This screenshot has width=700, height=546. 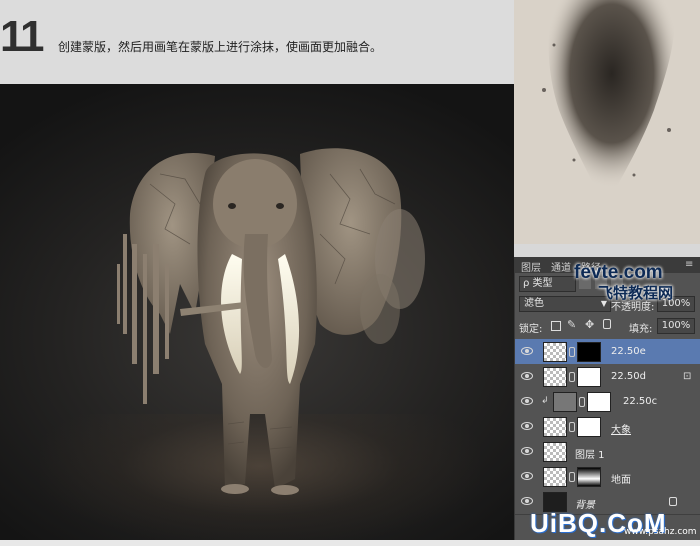 I want to click on layer-name: 22.50e, so click(x=628, y=351).